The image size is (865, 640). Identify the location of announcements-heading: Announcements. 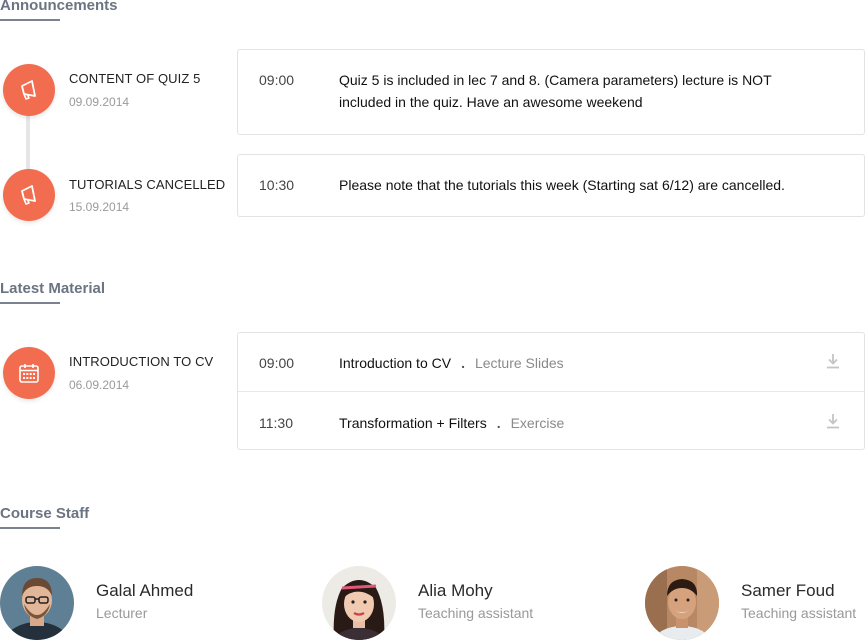
(59, 7).